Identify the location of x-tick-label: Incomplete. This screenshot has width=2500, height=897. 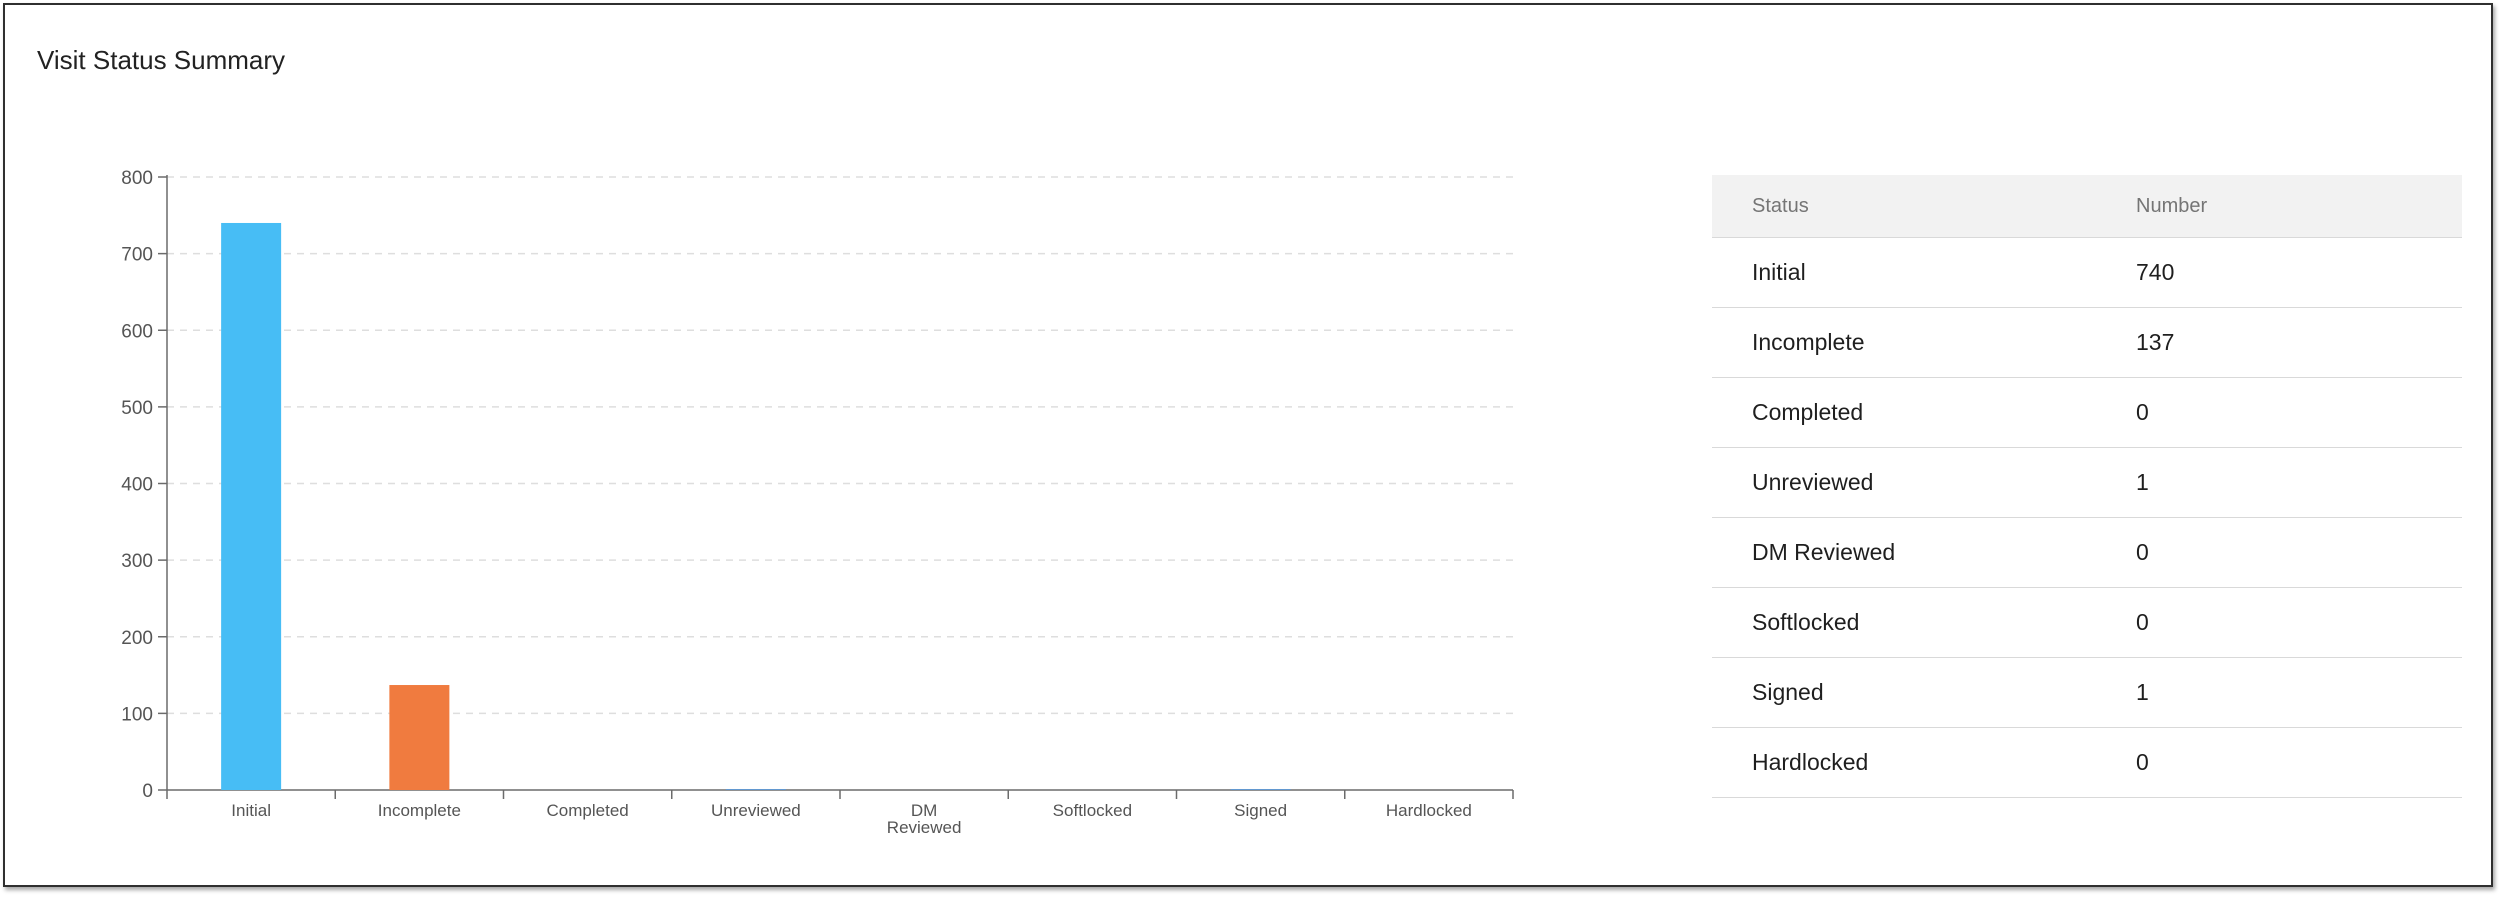
(419, 810).